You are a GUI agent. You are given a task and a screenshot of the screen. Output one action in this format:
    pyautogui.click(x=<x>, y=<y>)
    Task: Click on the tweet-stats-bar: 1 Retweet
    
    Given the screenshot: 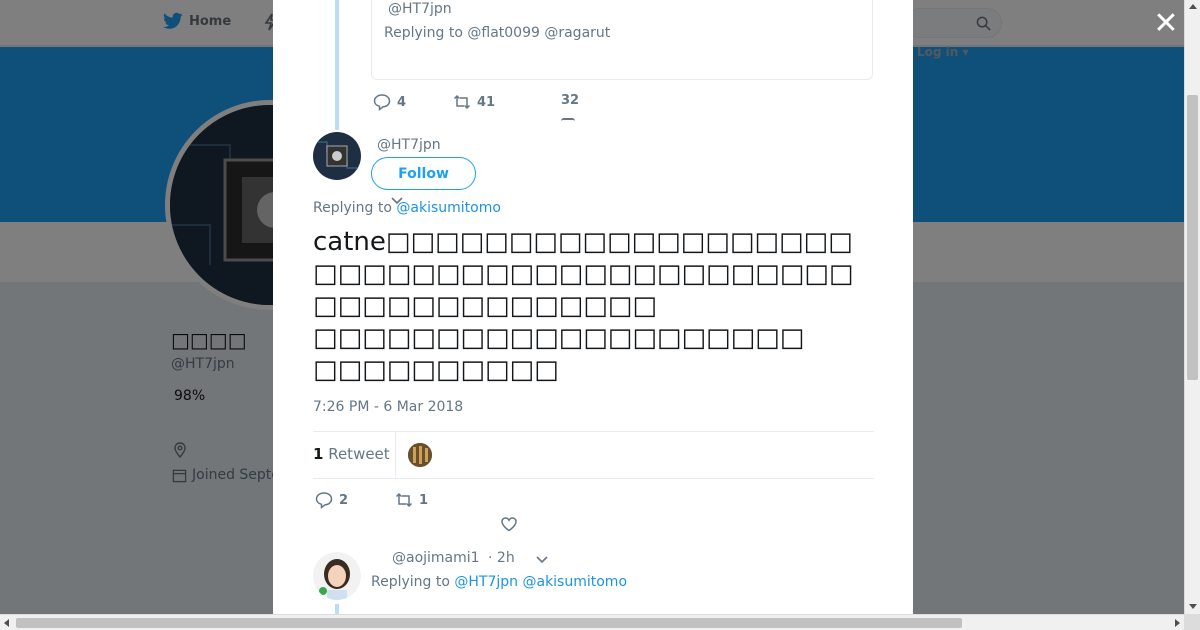 What is the action you would take?
    pyautogui.click(x=593, y=455)
    